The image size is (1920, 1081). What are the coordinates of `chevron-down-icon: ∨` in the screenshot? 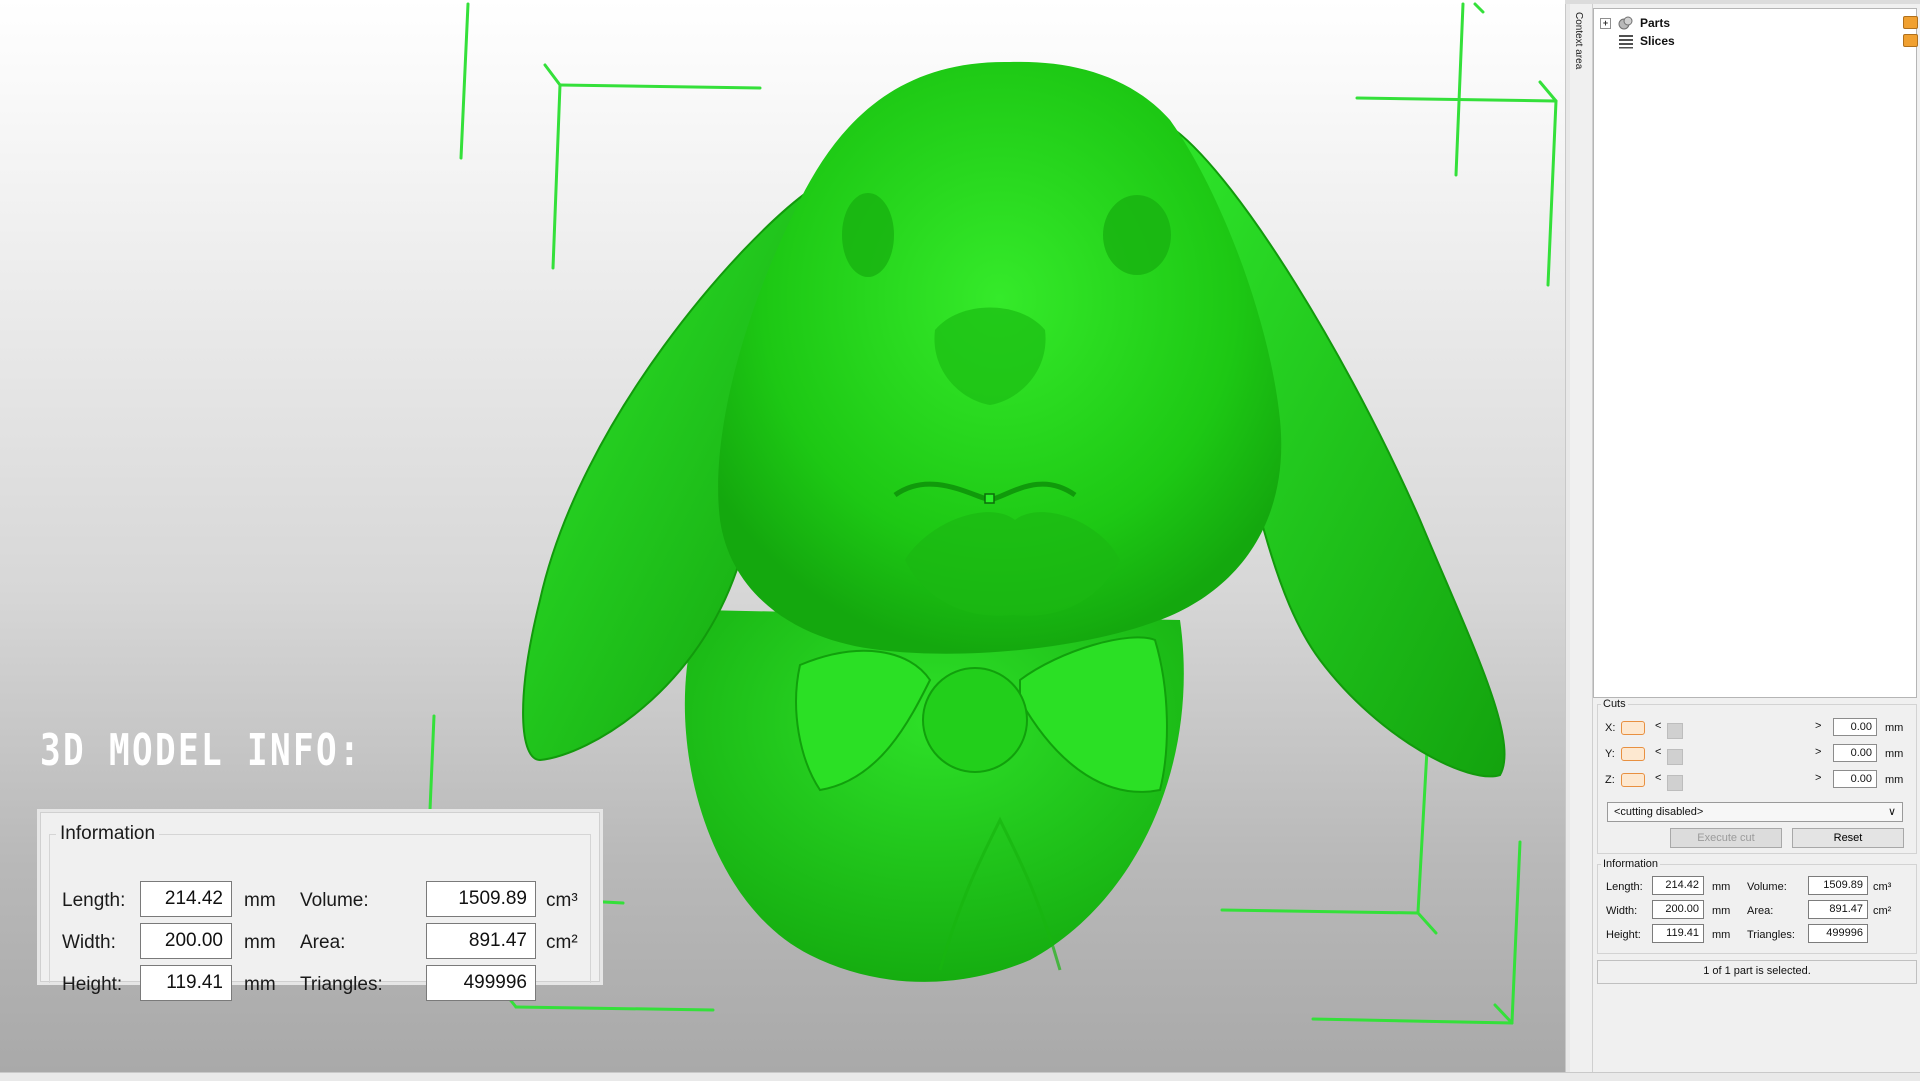 It's located at (1892, 812).